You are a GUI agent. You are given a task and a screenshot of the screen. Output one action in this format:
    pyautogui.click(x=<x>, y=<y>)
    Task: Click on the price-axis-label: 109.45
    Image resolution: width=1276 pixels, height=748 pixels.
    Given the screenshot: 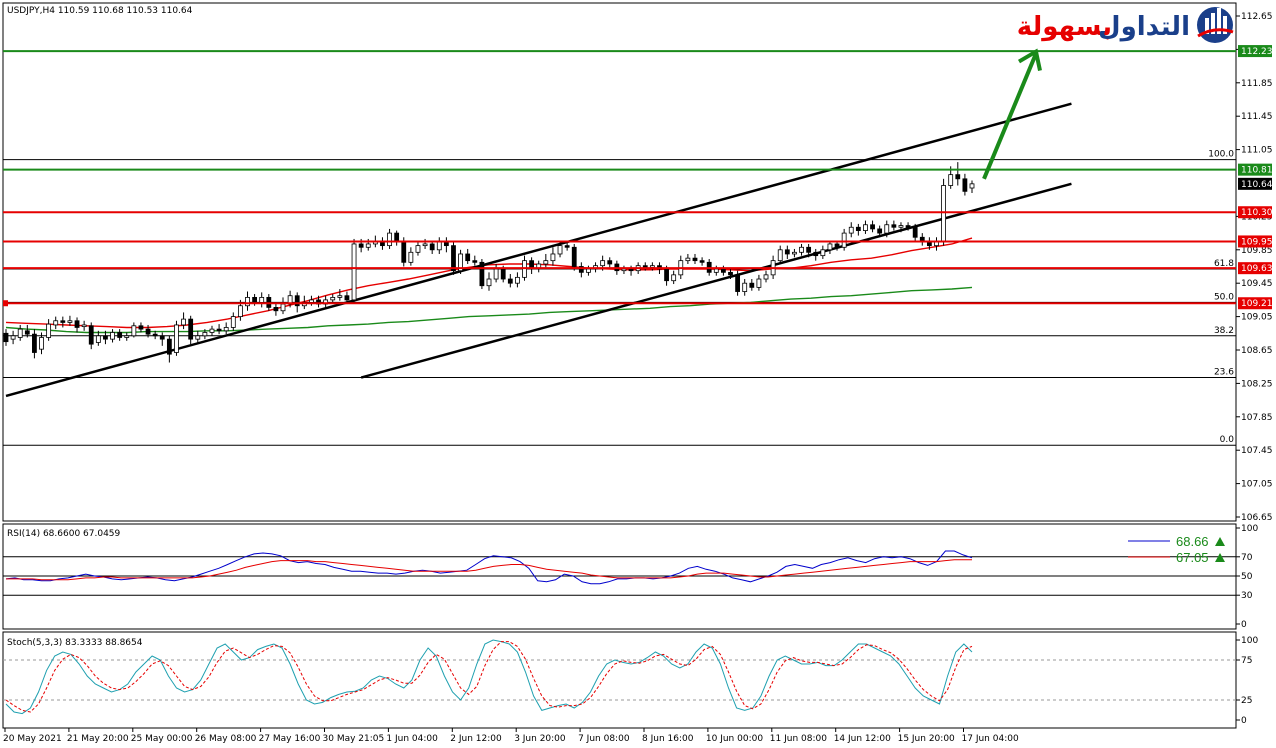 What is the action you would take?
    pyautogui.click(x=1257, y=284)
    